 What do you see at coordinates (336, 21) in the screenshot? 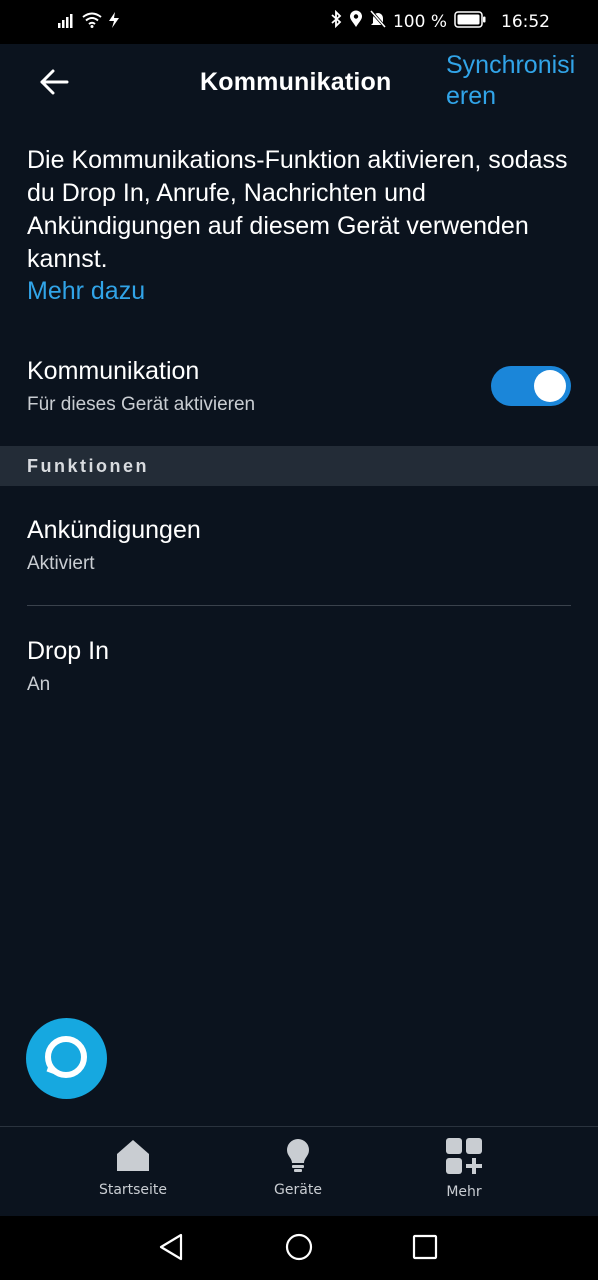
I see `bluetooth-icon` at bounding box center [336, 21].